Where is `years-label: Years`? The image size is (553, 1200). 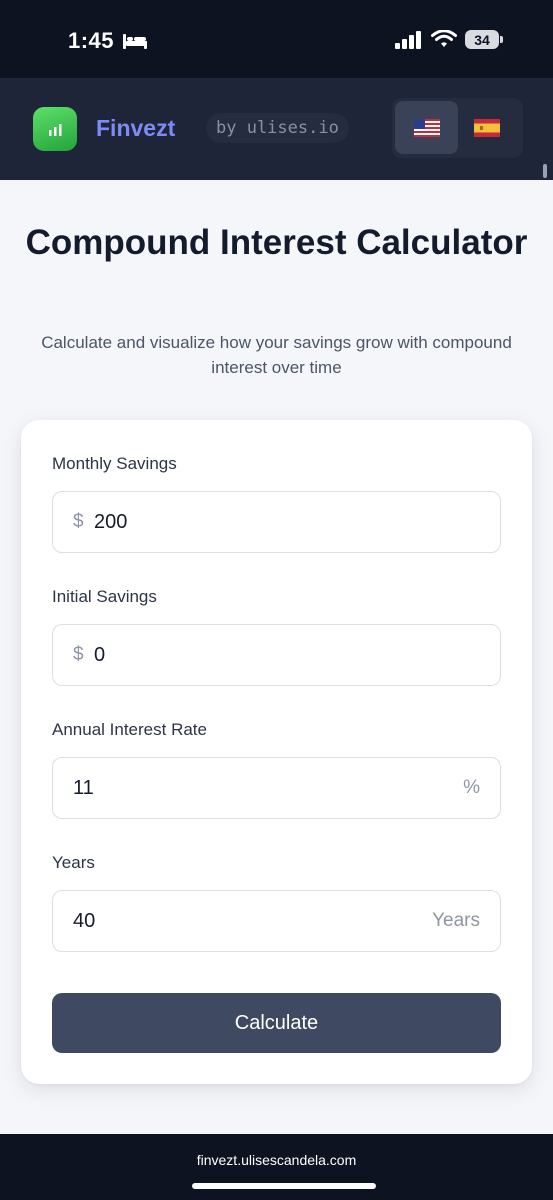
years-label: Years is located at coordinates (73, 862).